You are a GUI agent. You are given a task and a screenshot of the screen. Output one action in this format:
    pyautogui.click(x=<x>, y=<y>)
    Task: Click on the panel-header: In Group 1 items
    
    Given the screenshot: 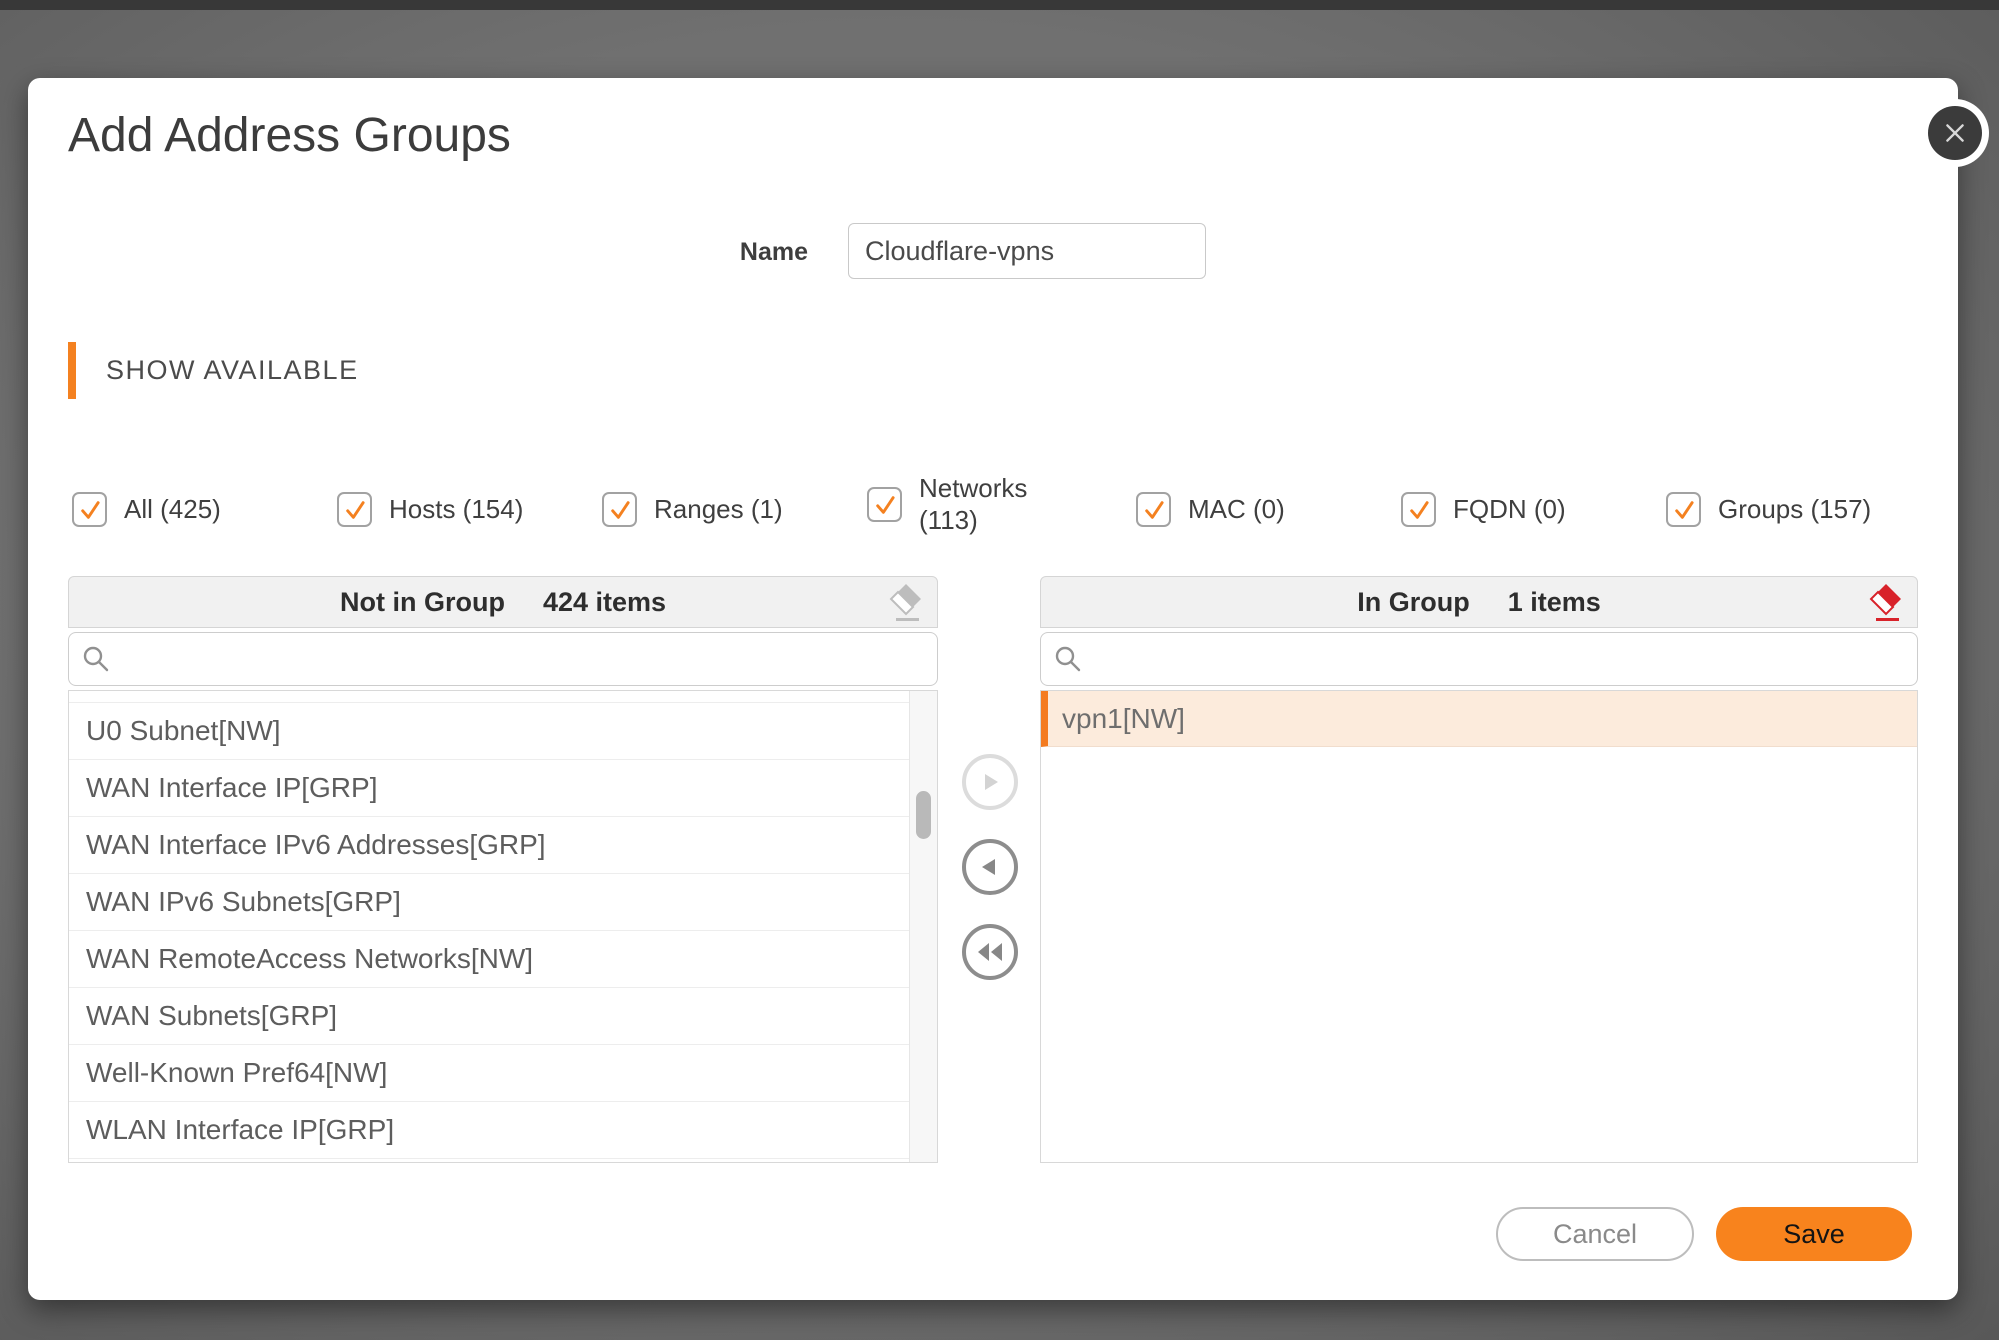 What is the action you would take?
    pyautogui.click(x=1479, y=602)
    